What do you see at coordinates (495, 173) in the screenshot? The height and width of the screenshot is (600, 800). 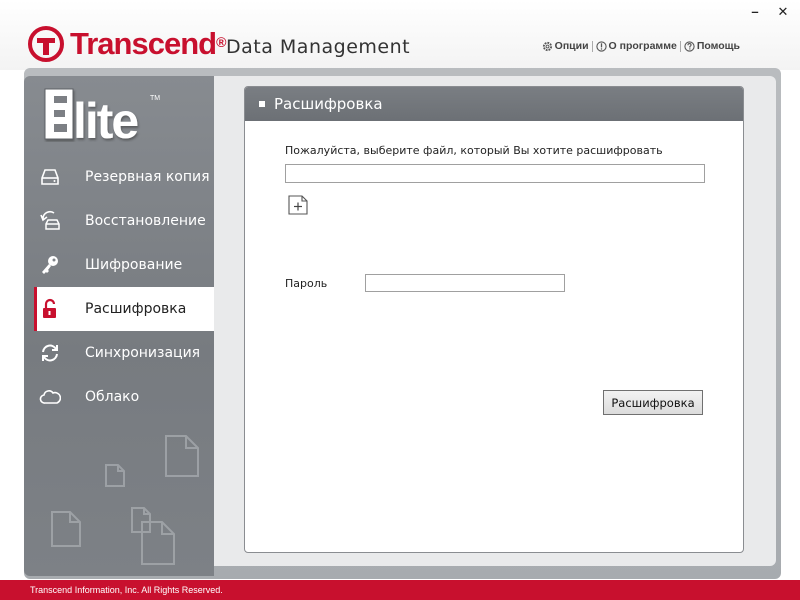 I see `file-path-input` at bounding box center [495, 173].